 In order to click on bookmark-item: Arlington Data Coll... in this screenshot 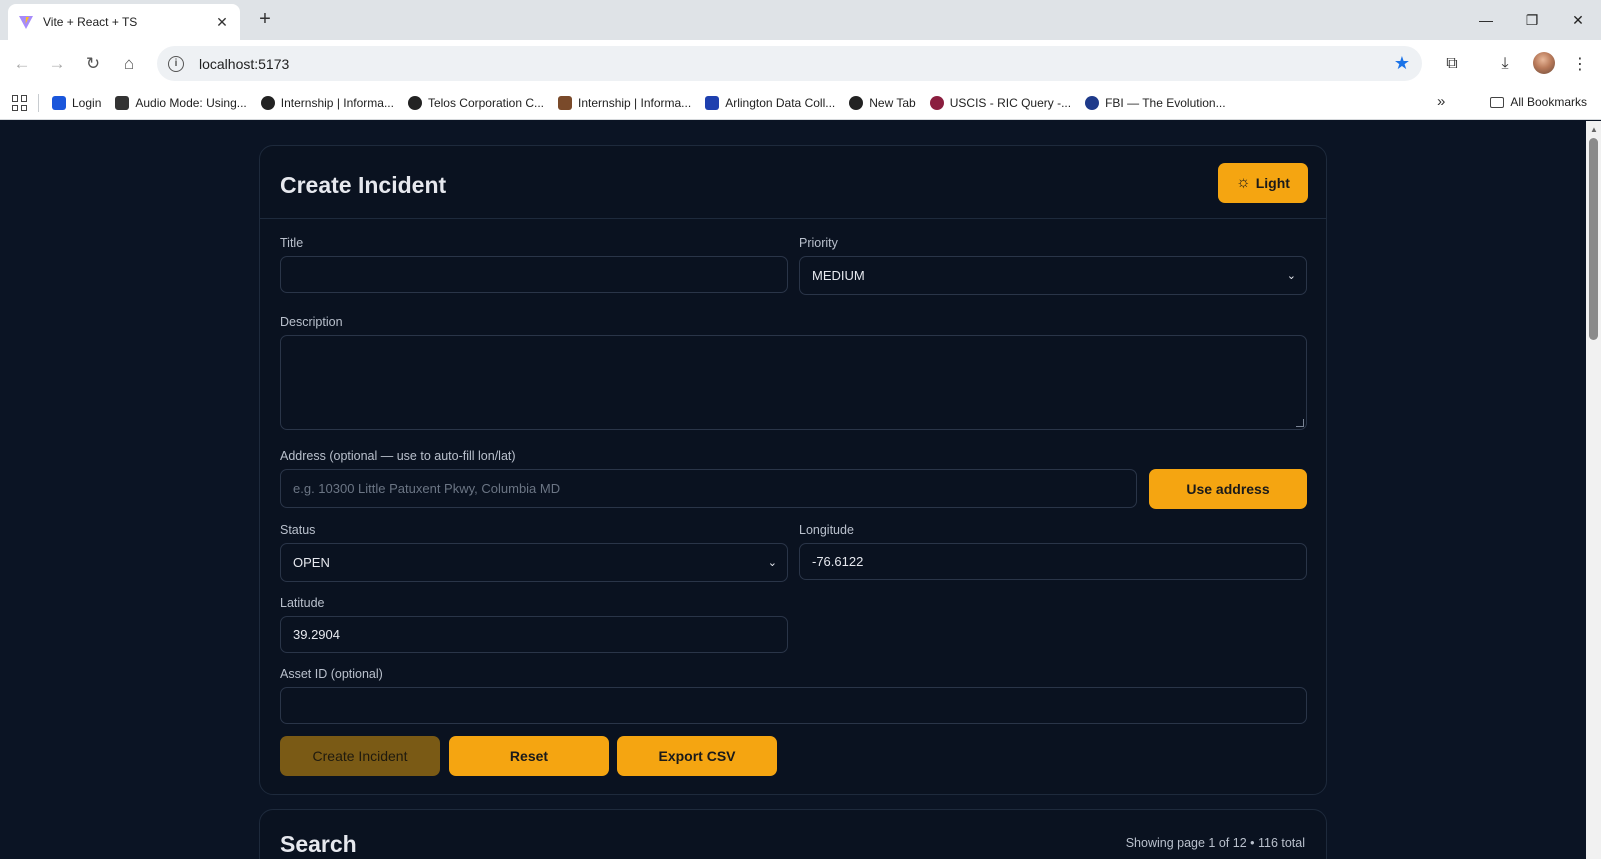, I will do `click(770, 103)`.